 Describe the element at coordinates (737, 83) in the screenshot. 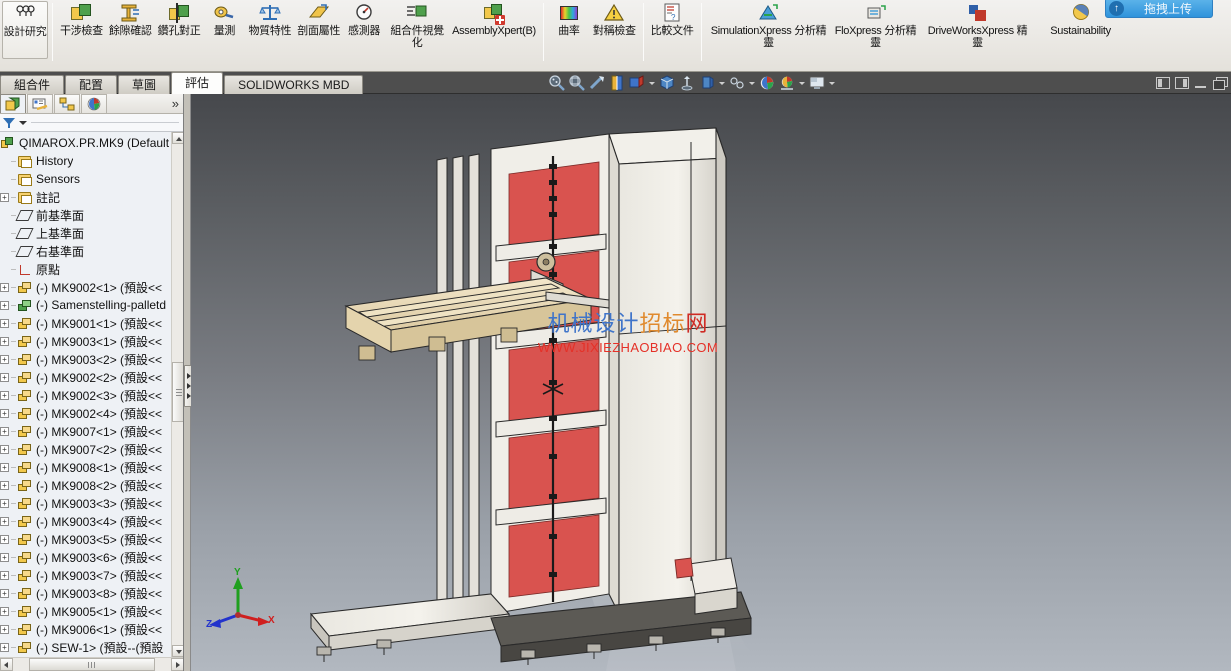

I see `apply-scene-icon` at that location.